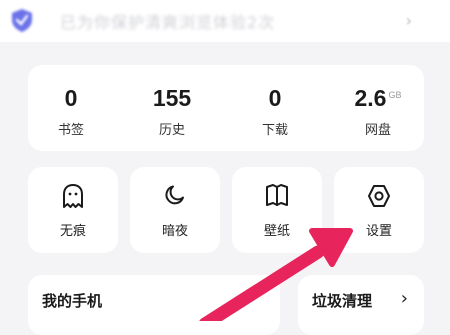 This screenshot has height=335, width=450. What do you see at coordinates (174, 195) in the screenshot?
I see `moon-icon` at bounding box center [174, 195].